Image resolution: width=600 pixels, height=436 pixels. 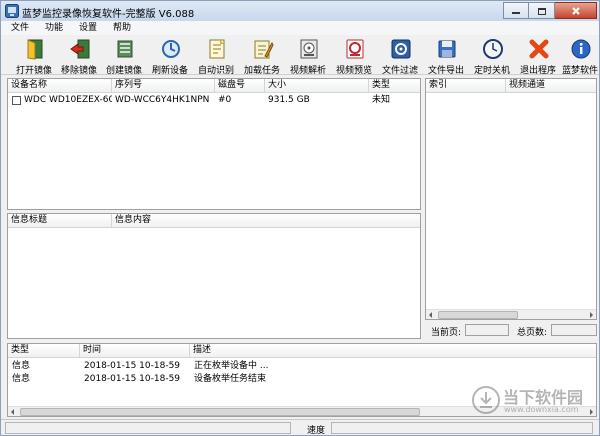 I want to click on about-label: 蓝梦软件, so click(x=579, y=71).